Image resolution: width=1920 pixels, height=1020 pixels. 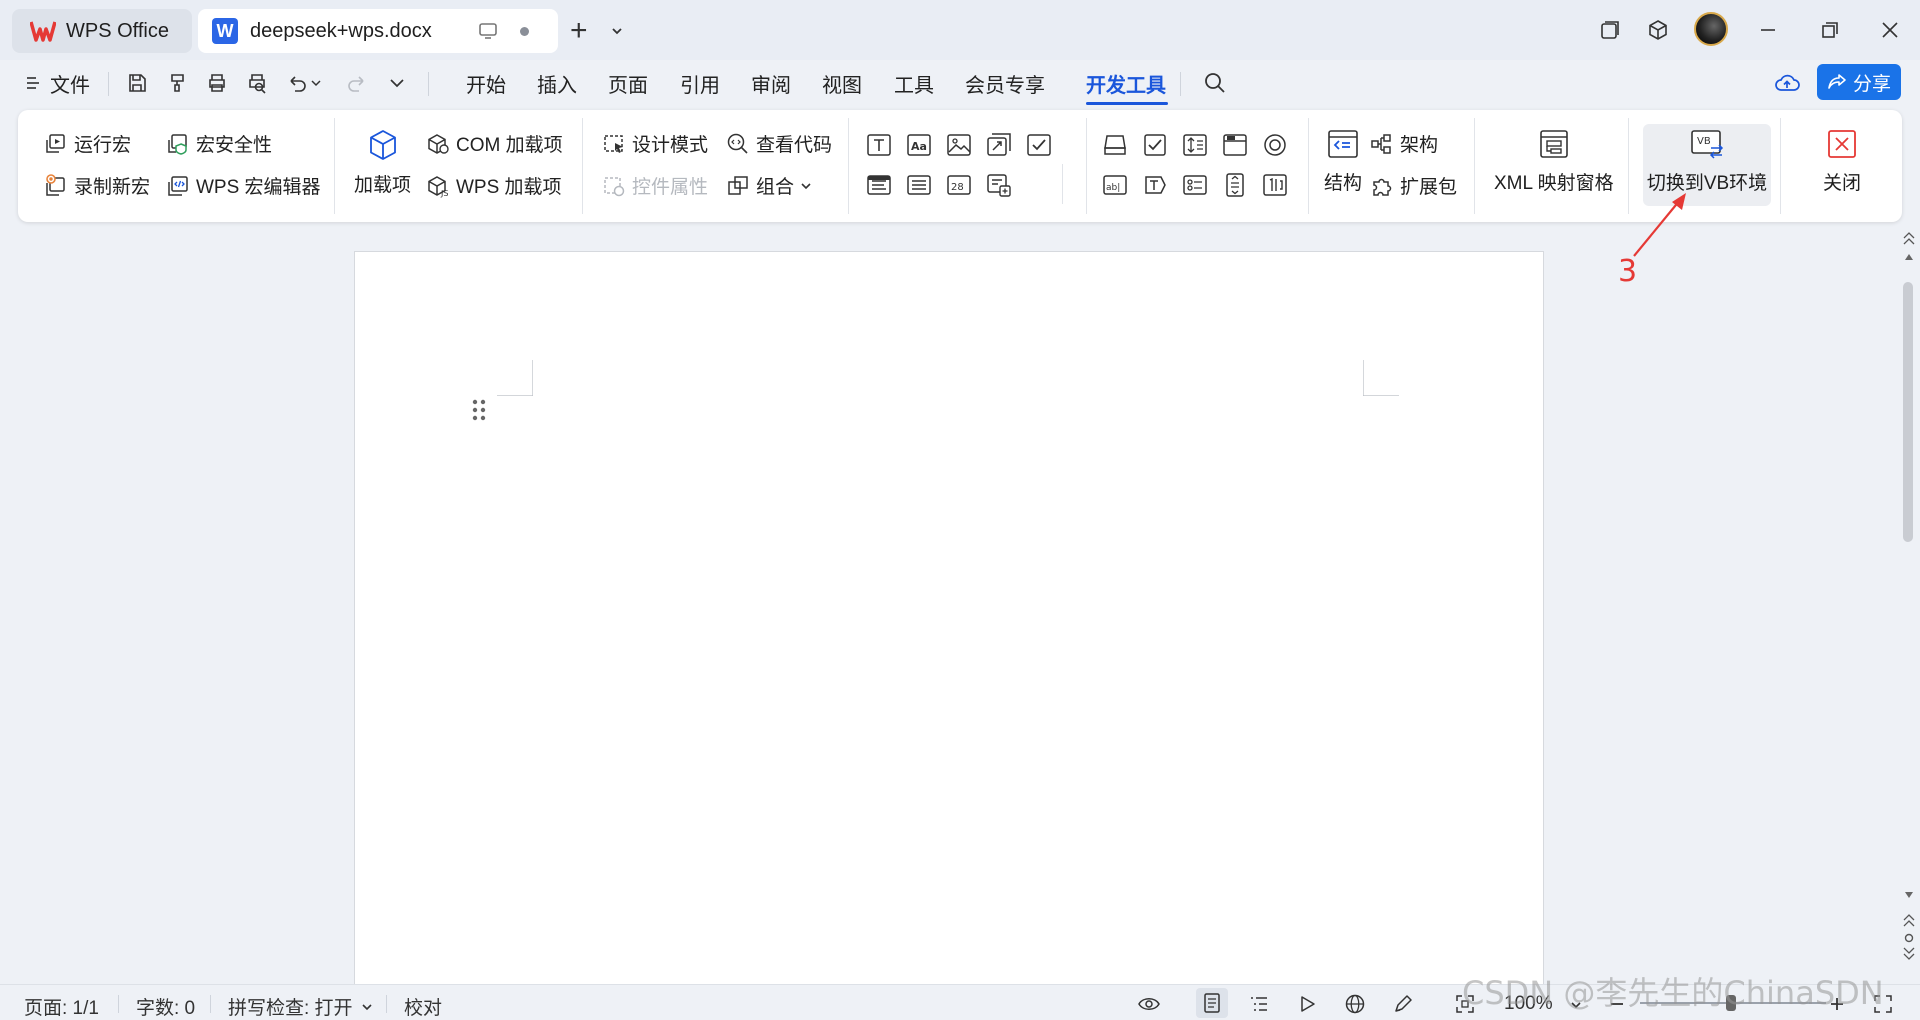 I want to click on wps-addins-label: WPS 加载项, so click(x=509, y=187).